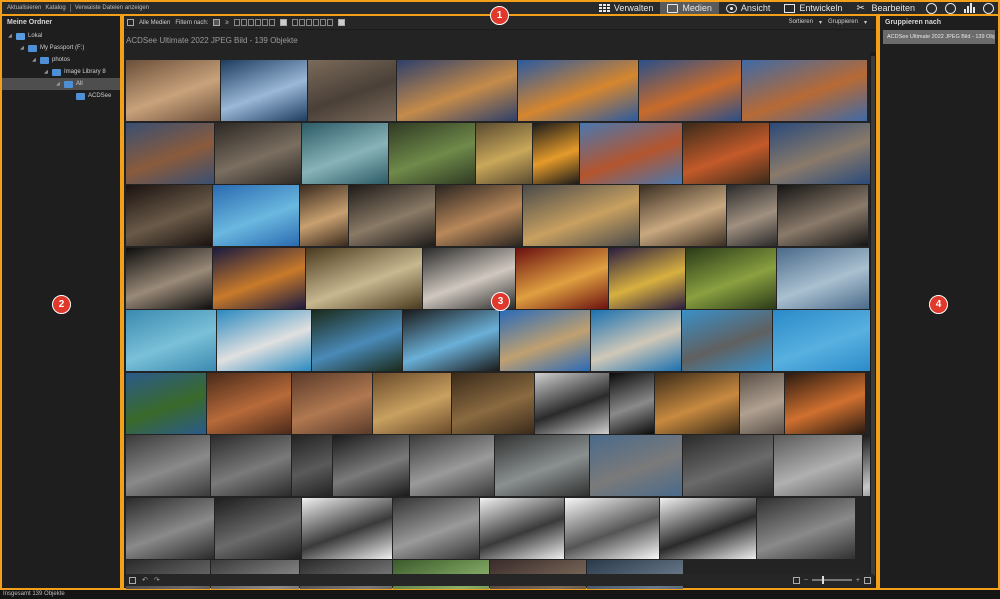 The width and height of the screenshot is (1000, 599). I want to click on all-media-button: Alle Medien, so click(154, 23).